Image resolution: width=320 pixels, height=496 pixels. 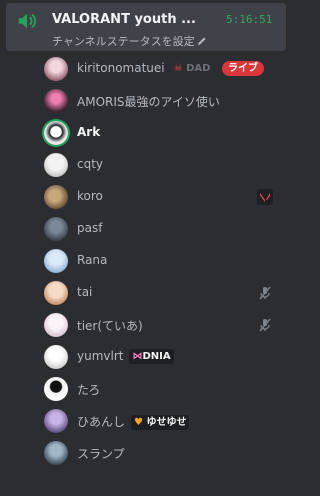 What do you see at coordinates (89, 132) in the screenshot?
I see `member-name: Ark` at bounding box center [89, 132].